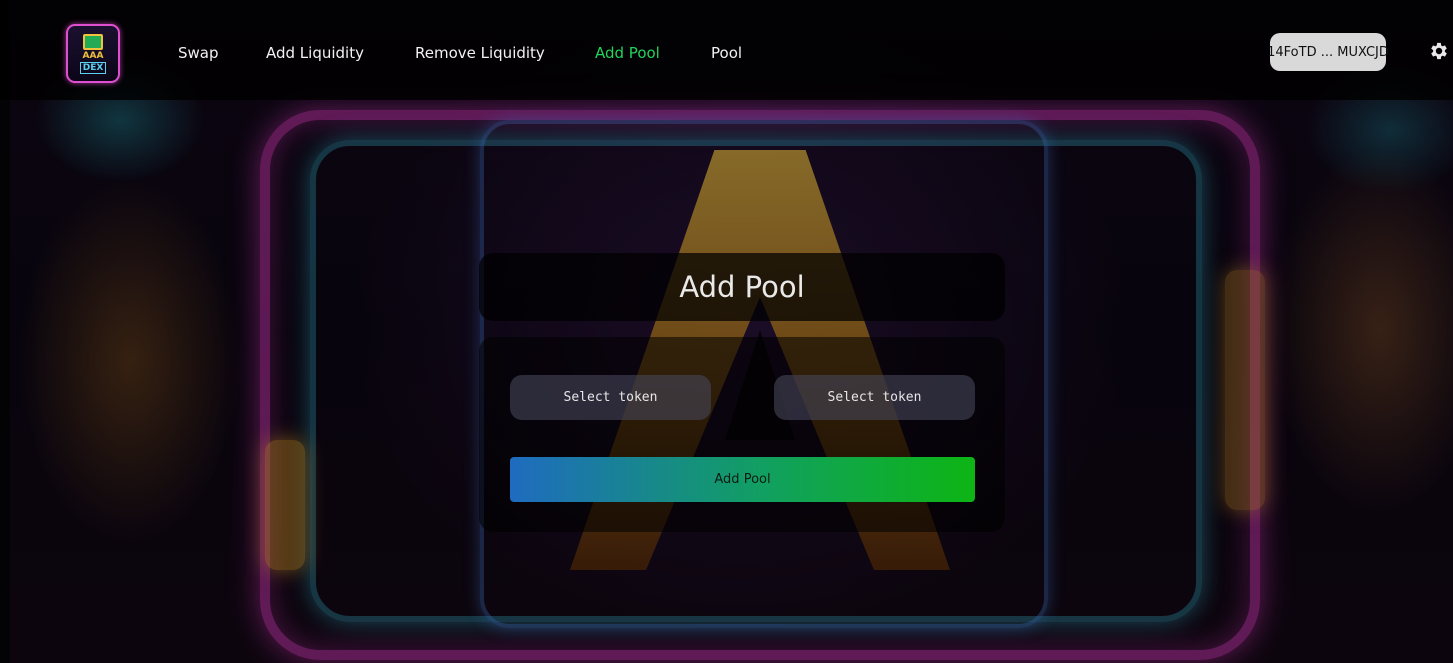 This screenshot has width=1453, height=663. What do you see at coordinates (610, 397) in the screenshot?
I see `select-token-a-button: Select token` at bounding box center [610, 397].